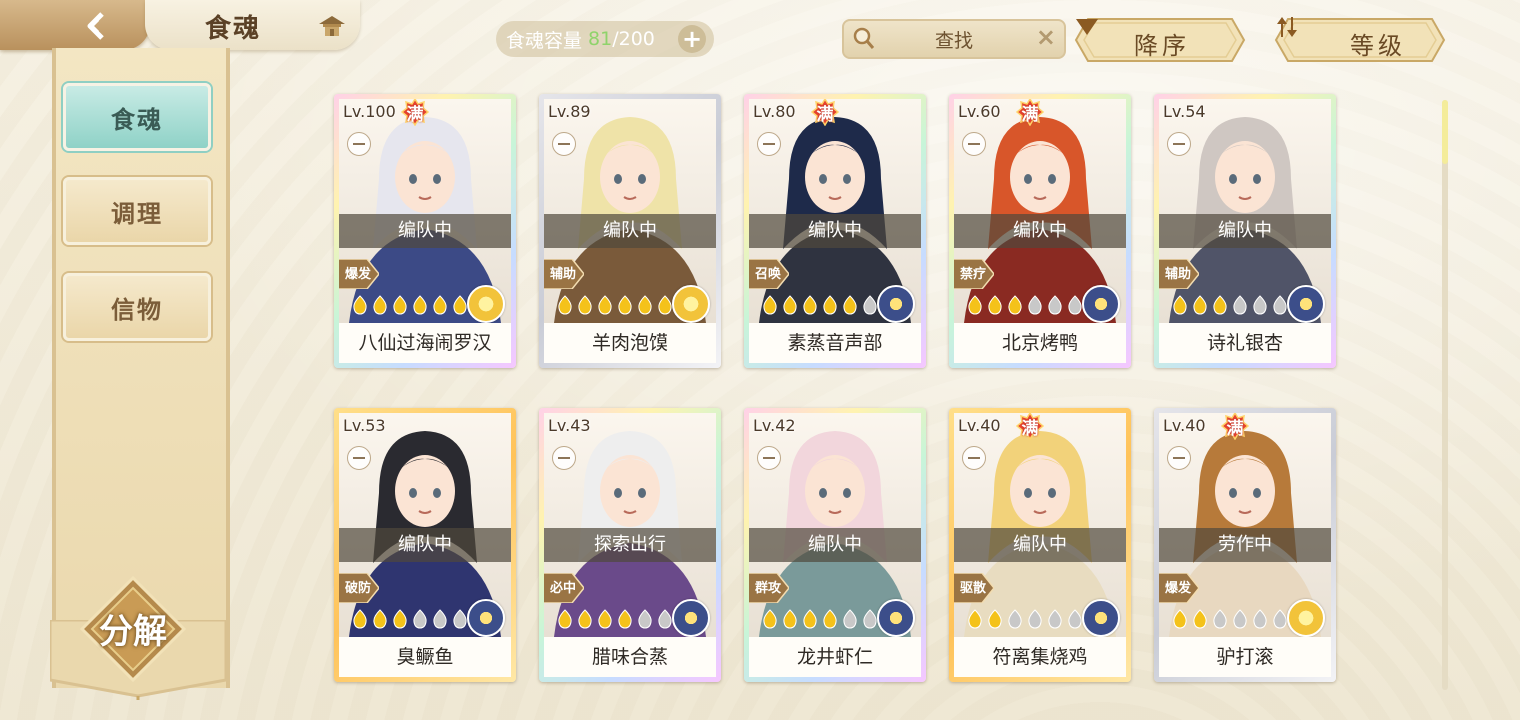 This screenshot has height=720, width=1520. I want to click on sidebar-item-tokens: 信物, so click(137, 307).